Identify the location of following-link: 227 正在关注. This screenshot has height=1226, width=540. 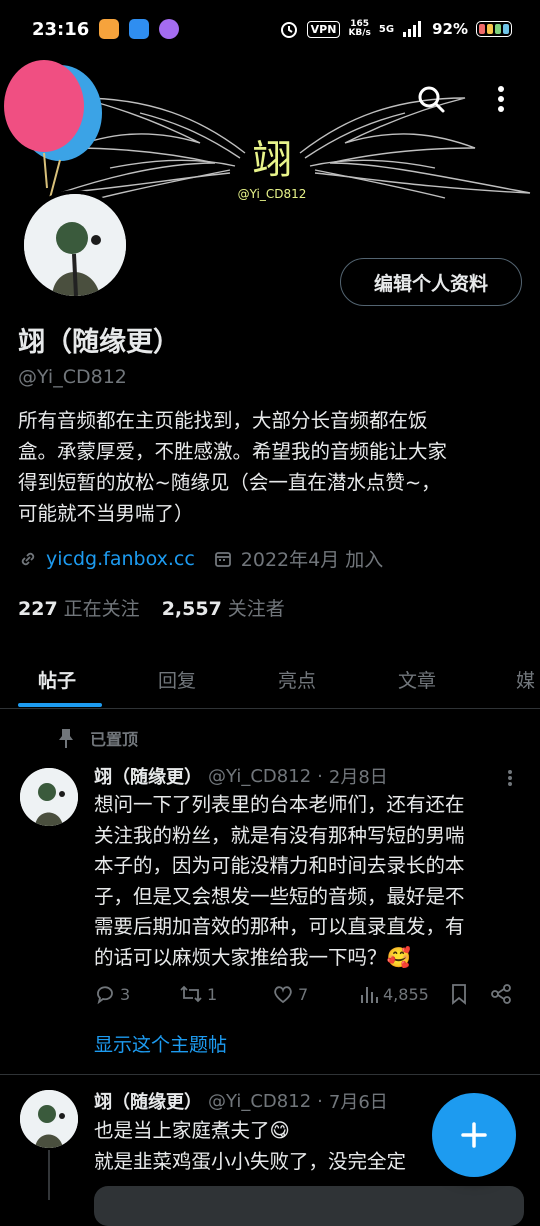
(79, 607).